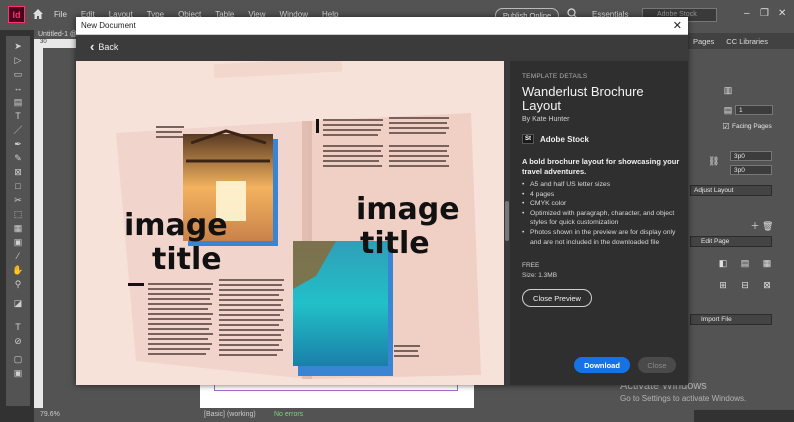 The width and height of the screenshot is (794, 422). Describe the element at coordinates (18, 46) in the screenshot. I see `selection-tool-icon: ➤` at that location.